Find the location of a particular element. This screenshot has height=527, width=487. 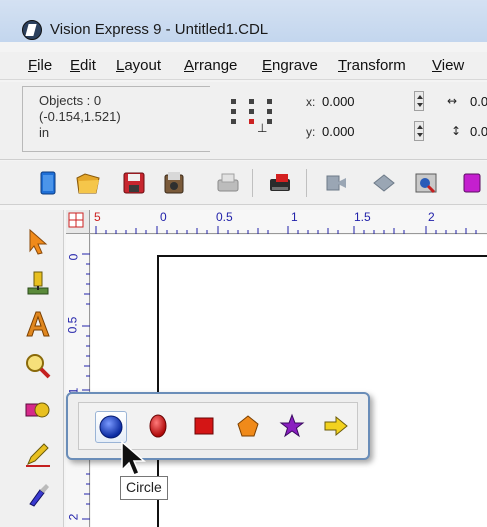

polygon-shape-button is located at coordinates (249, 427).